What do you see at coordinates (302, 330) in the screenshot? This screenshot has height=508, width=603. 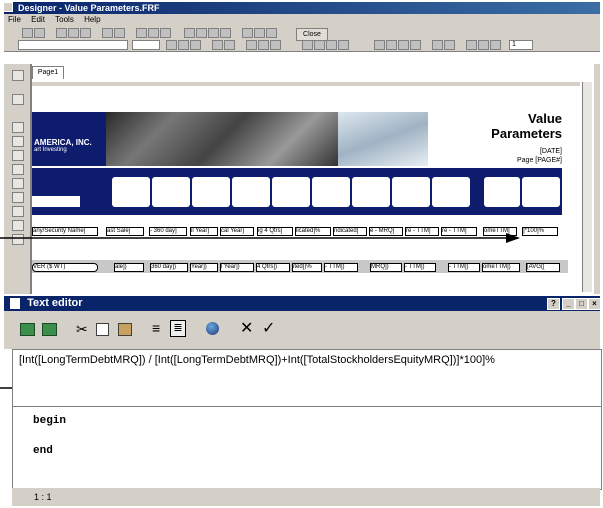 I see `text-editor-toolbar: ✂ ≡ ≣ ✕ ✓` at bounding box center [302, 330].